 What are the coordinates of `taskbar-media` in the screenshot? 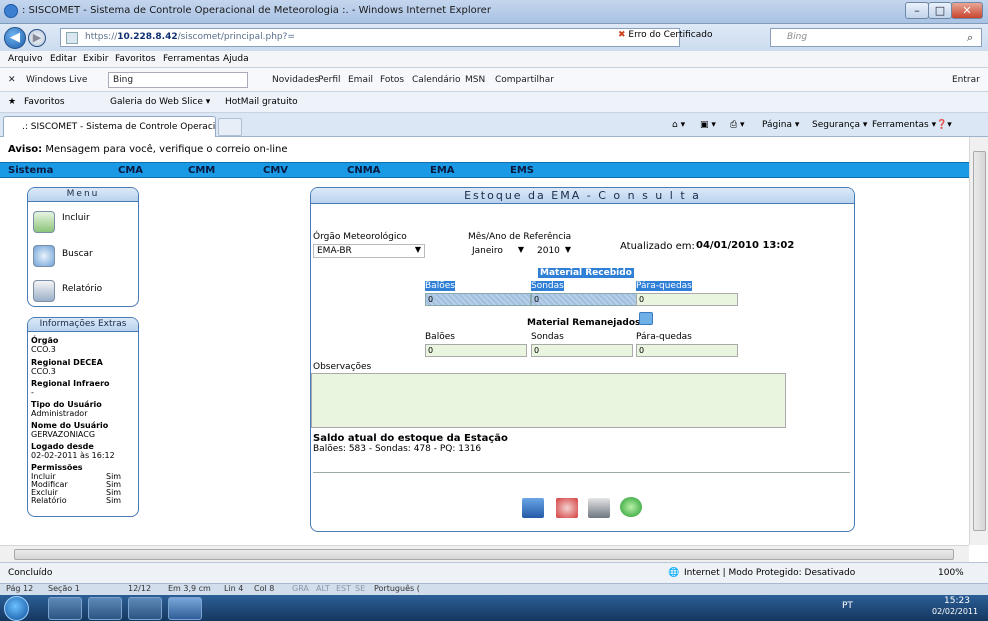 It's located at (145, 608).